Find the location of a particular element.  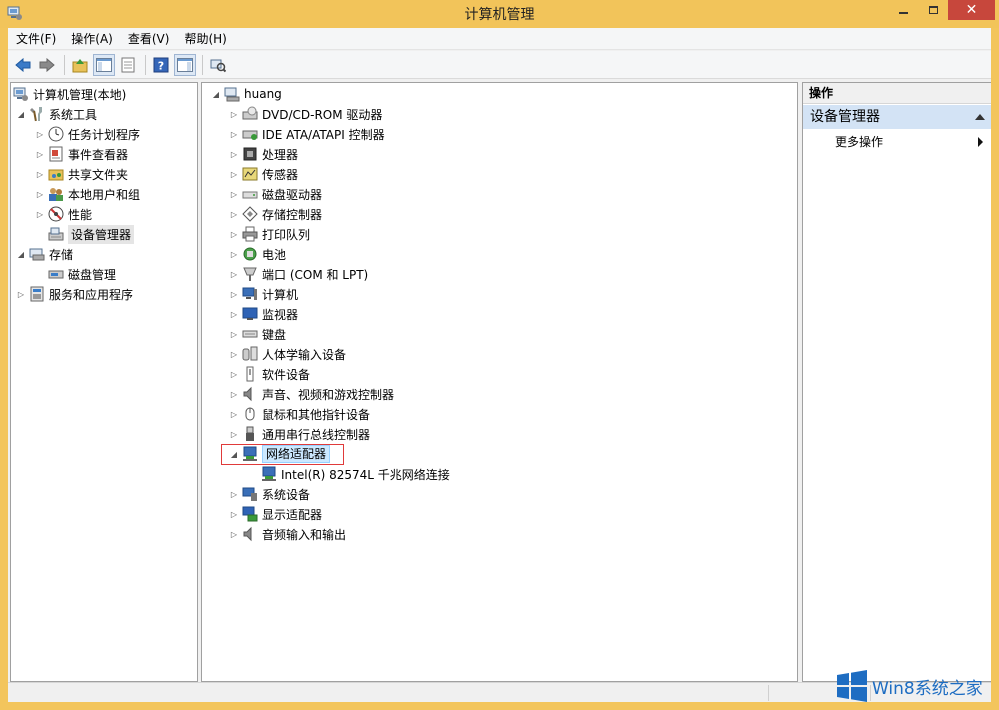

tree-node-performance: ▷ 性能 is located at coordinates (63, 214).